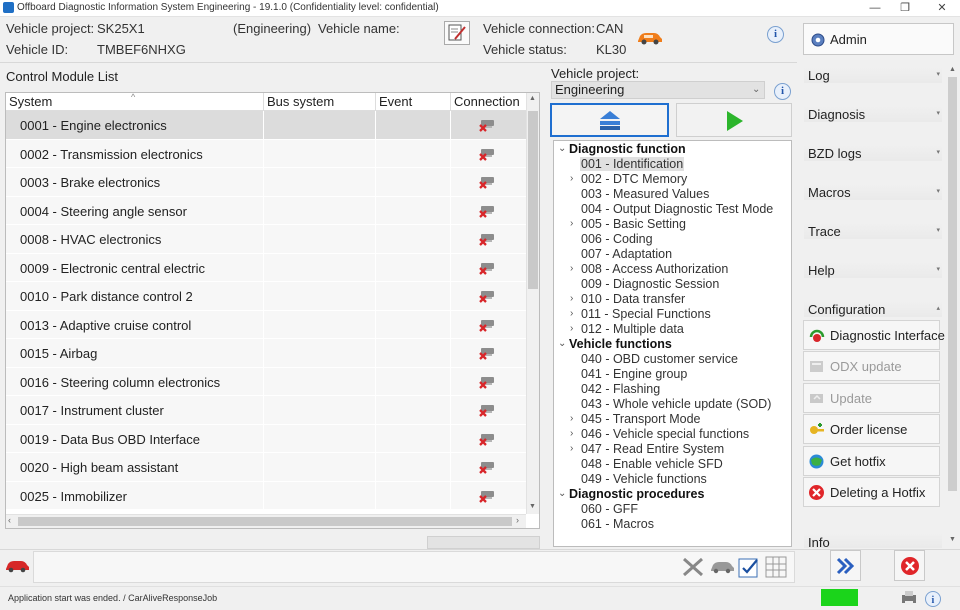  Describe the element at coordinates (646, 314) in the screenshot. I see `tree-item: 011 - Special Functions` at that location.